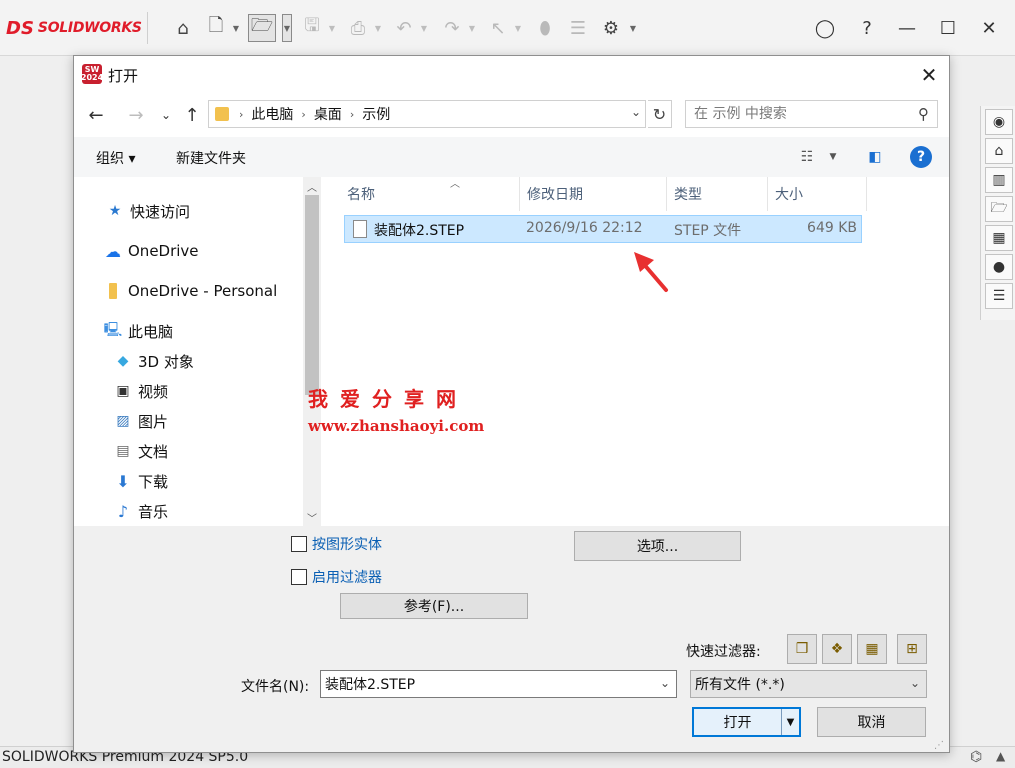 This screenshot has height=768, width=1015. Describe the element at coordinates (833, 157) in the screenshot. I see `view-dropdown-icon: ▼` at that location.